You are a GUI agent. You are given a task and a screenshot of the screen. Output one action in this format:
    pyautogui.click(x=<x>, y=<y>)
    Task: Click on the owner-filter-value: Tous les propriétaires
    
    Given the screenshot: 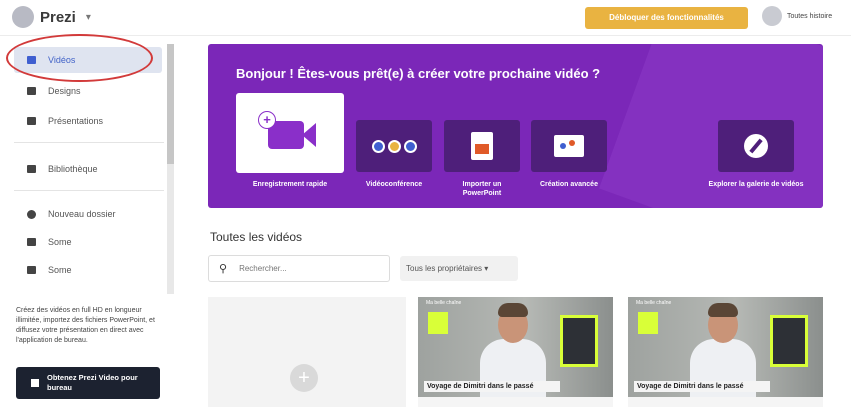 What is the action you would take?
    pyautogui.click(x=444, y=268)
    